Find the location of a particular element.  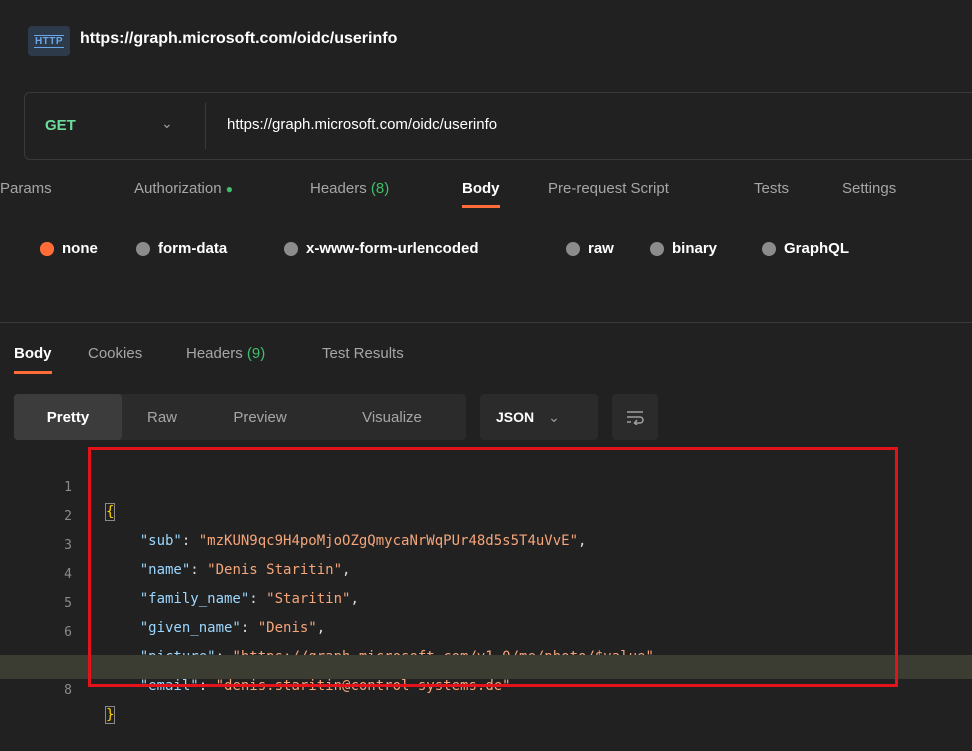

code-line-current: 8 } is located at coordinates (486, 689).